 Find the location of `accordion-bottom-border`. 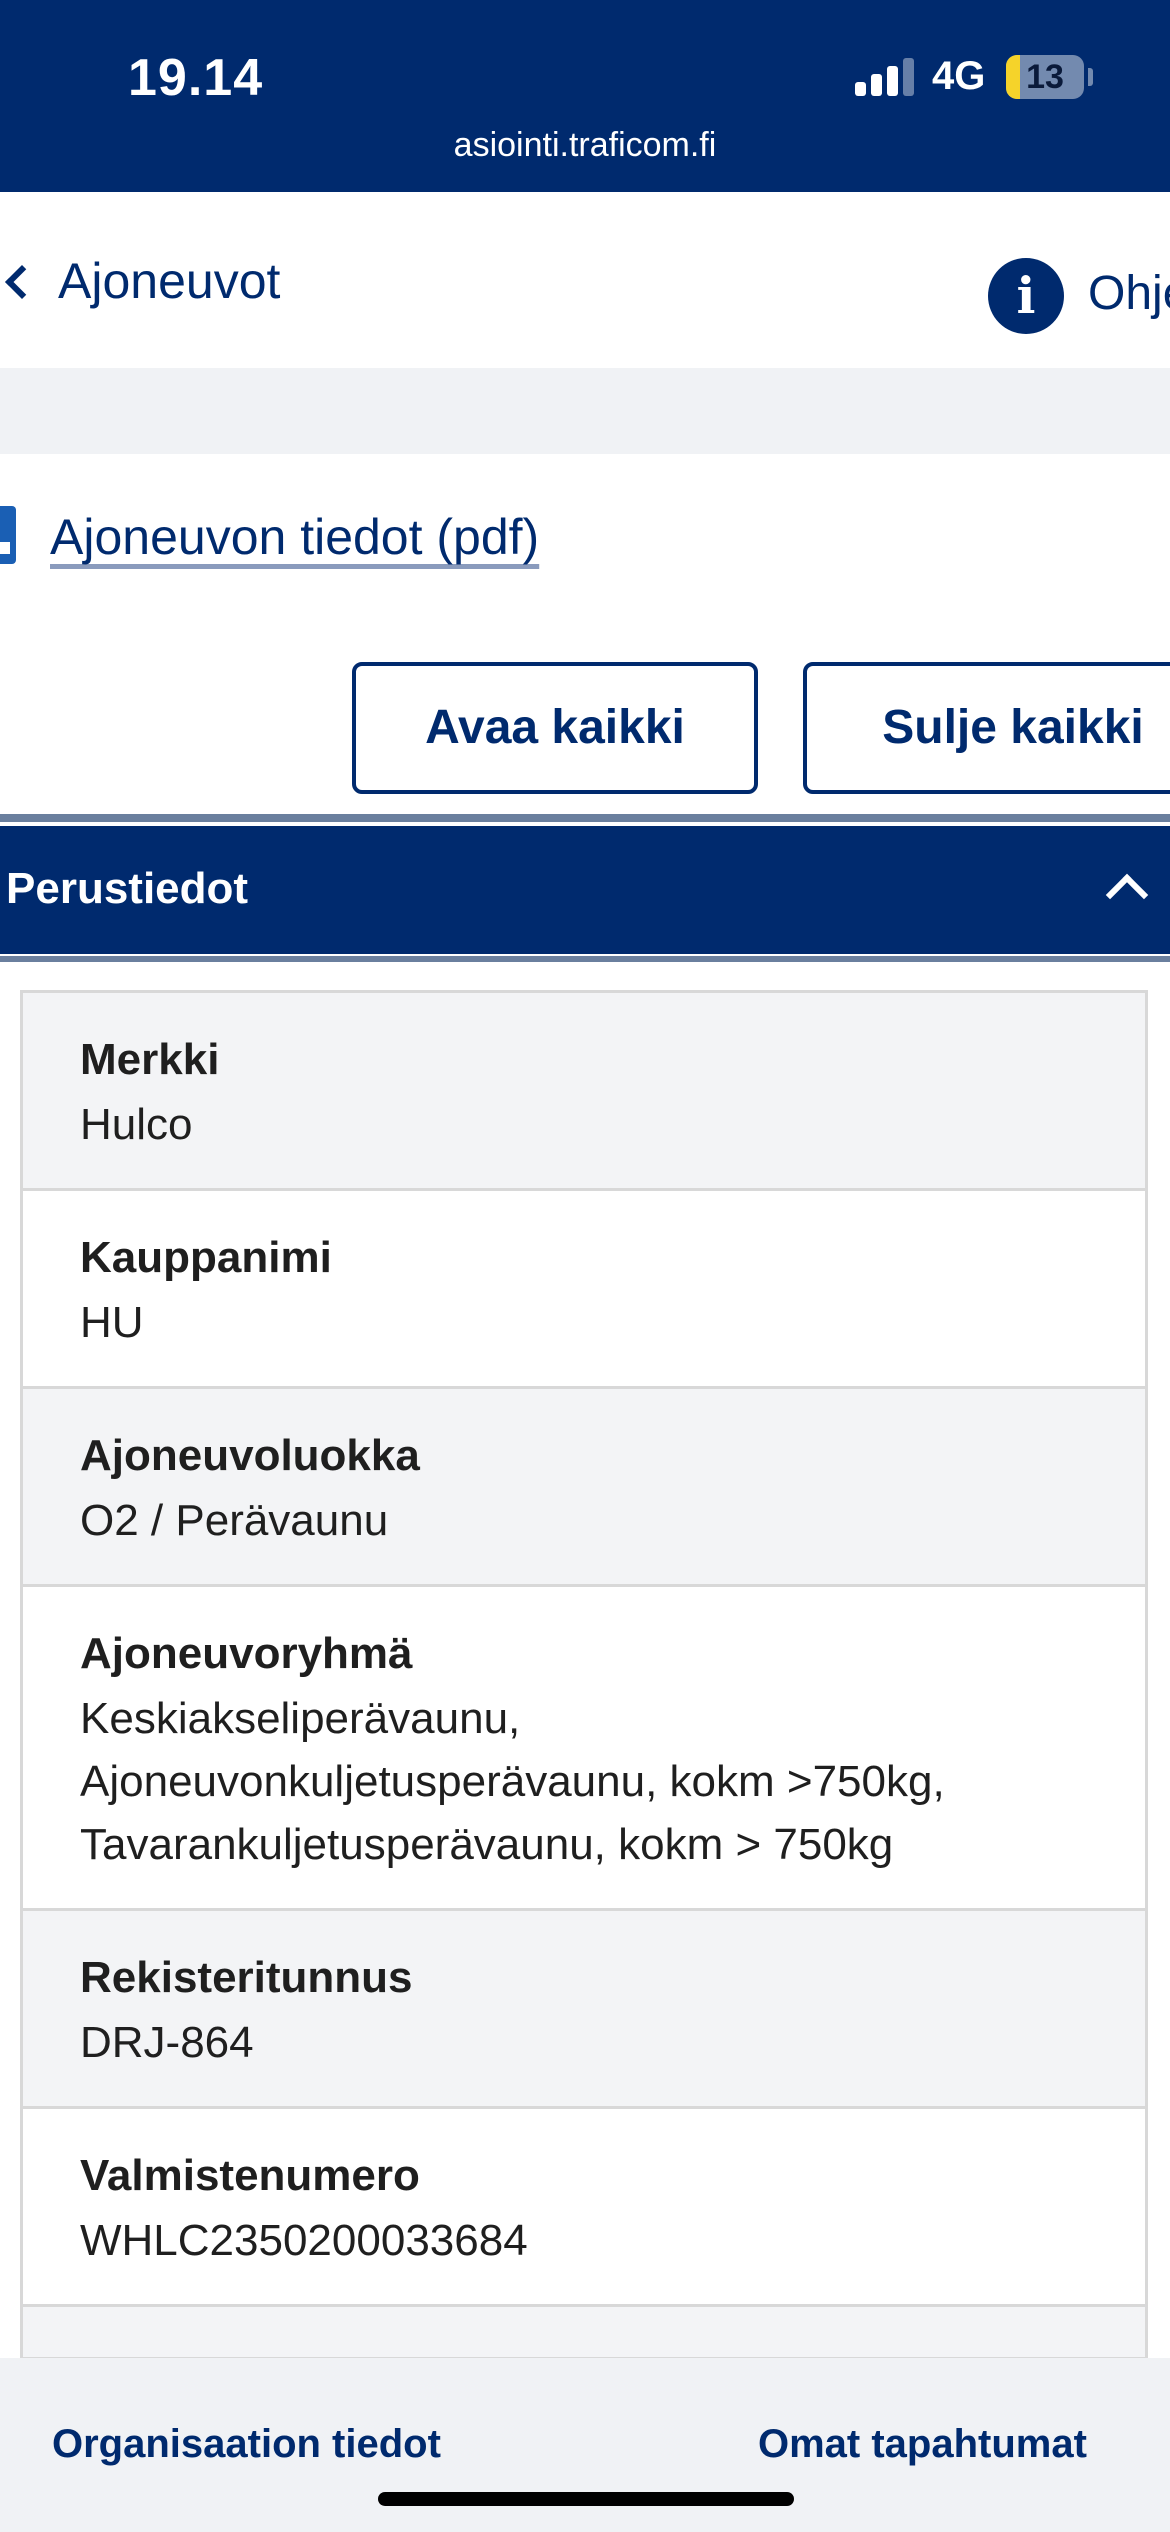

accordion-bottom-border is located at coordinates (585, 959).